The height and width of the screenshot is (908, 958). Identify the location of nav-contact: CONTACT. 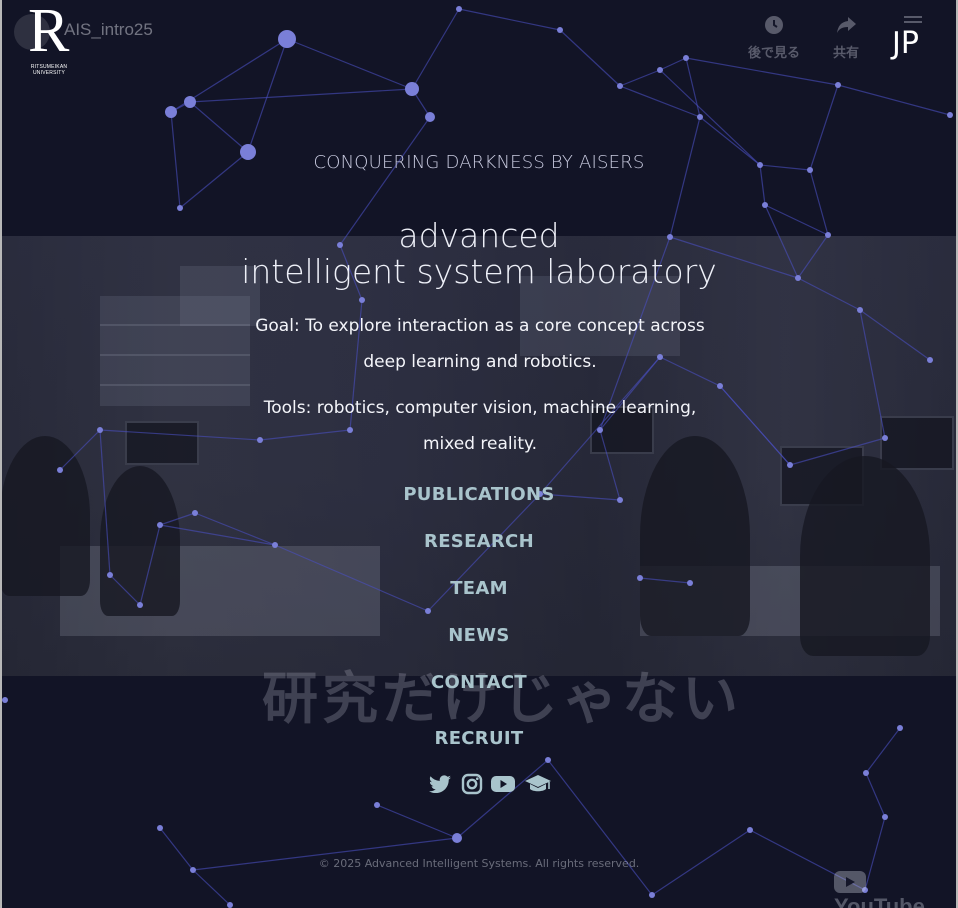
(479, 682).